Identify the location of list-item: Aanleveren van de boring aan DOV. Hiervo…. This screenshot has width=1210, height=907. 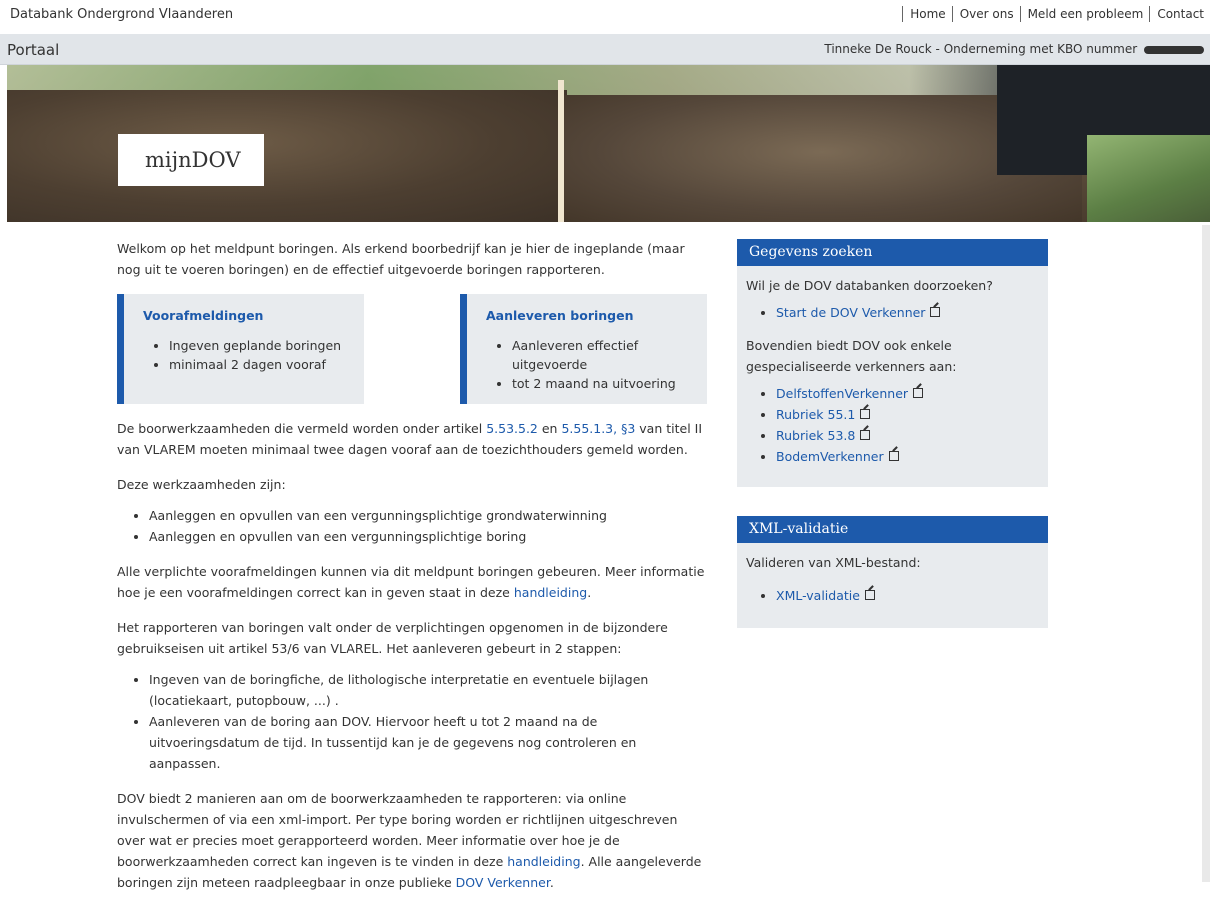
(428, 742).